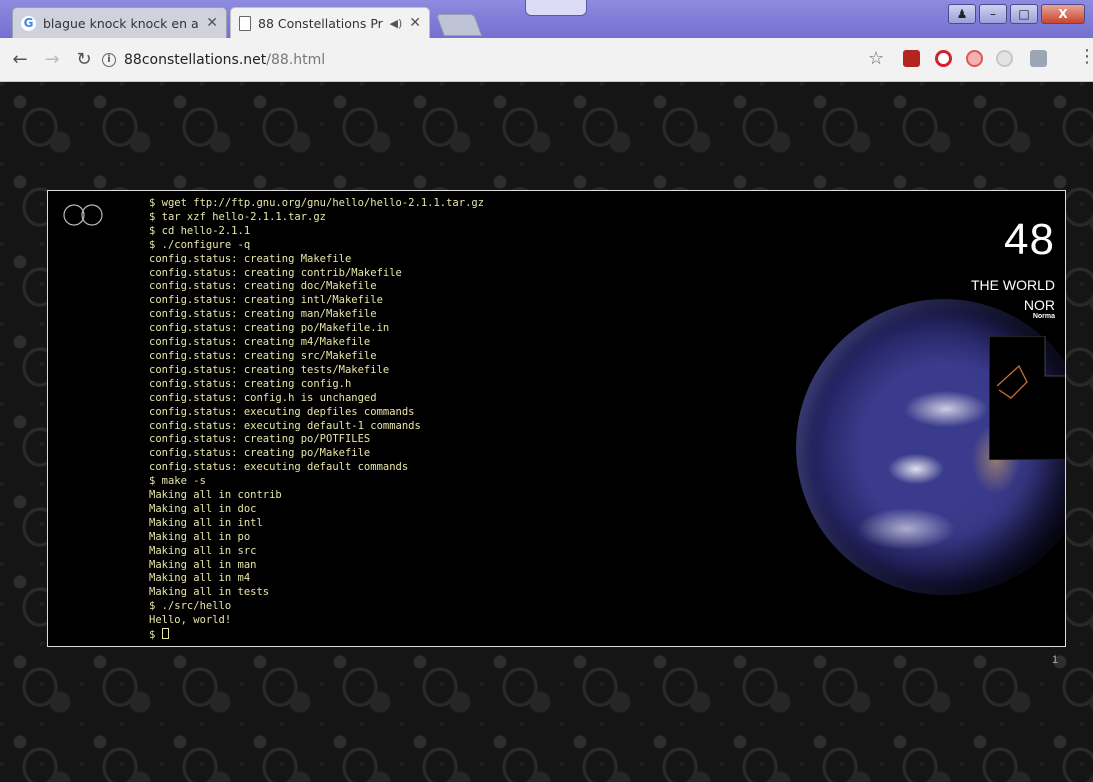 The height and width of the screenshot is (782, 1093). I want to click on tab-blague: G blague knock knock en a ✕, so click(119, 22).